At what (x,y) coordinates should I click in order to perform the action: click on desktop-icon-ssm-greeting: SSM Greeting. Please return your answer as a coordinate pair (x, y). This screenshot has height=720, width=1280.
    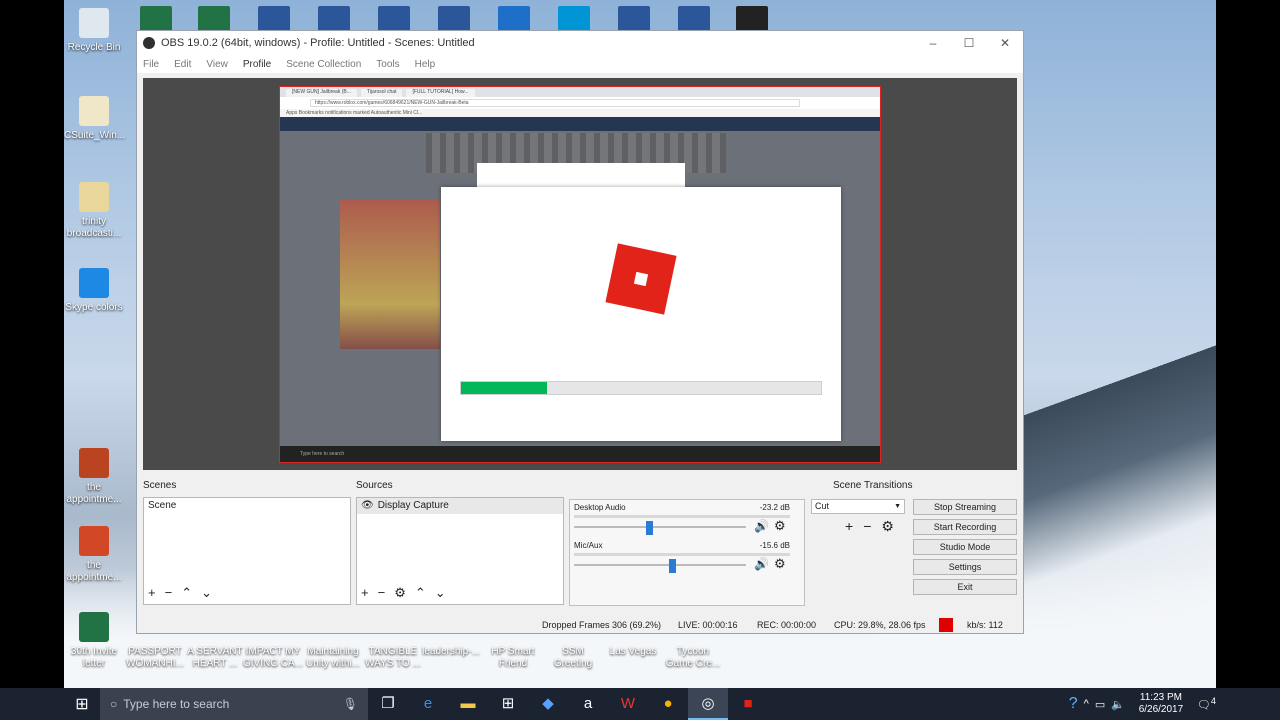
    Looking at the image, I should click on (573, 658).